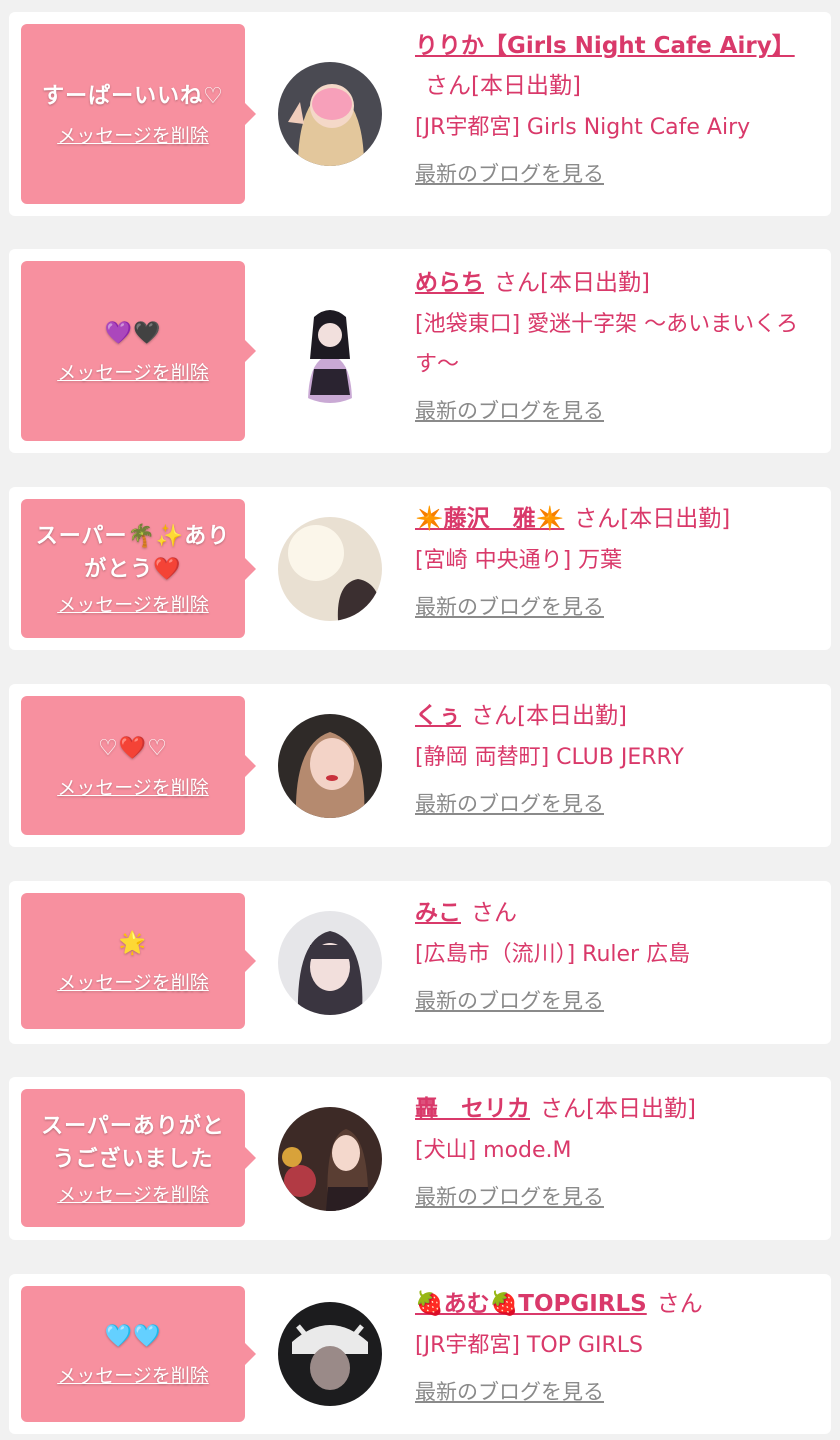 Image resolution: width=840 pixels, height=1440 pixels. I want to click on cast-name-line: めらち さん[本日出勤], so click(615, 283).